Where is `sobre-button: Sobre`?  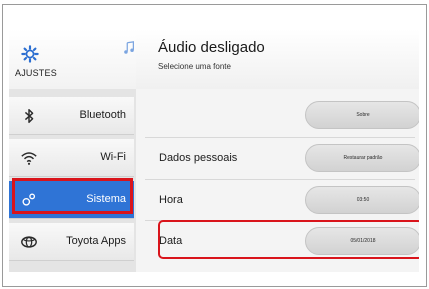
sobre-button: Sobre is located at coordinates (362, 115).